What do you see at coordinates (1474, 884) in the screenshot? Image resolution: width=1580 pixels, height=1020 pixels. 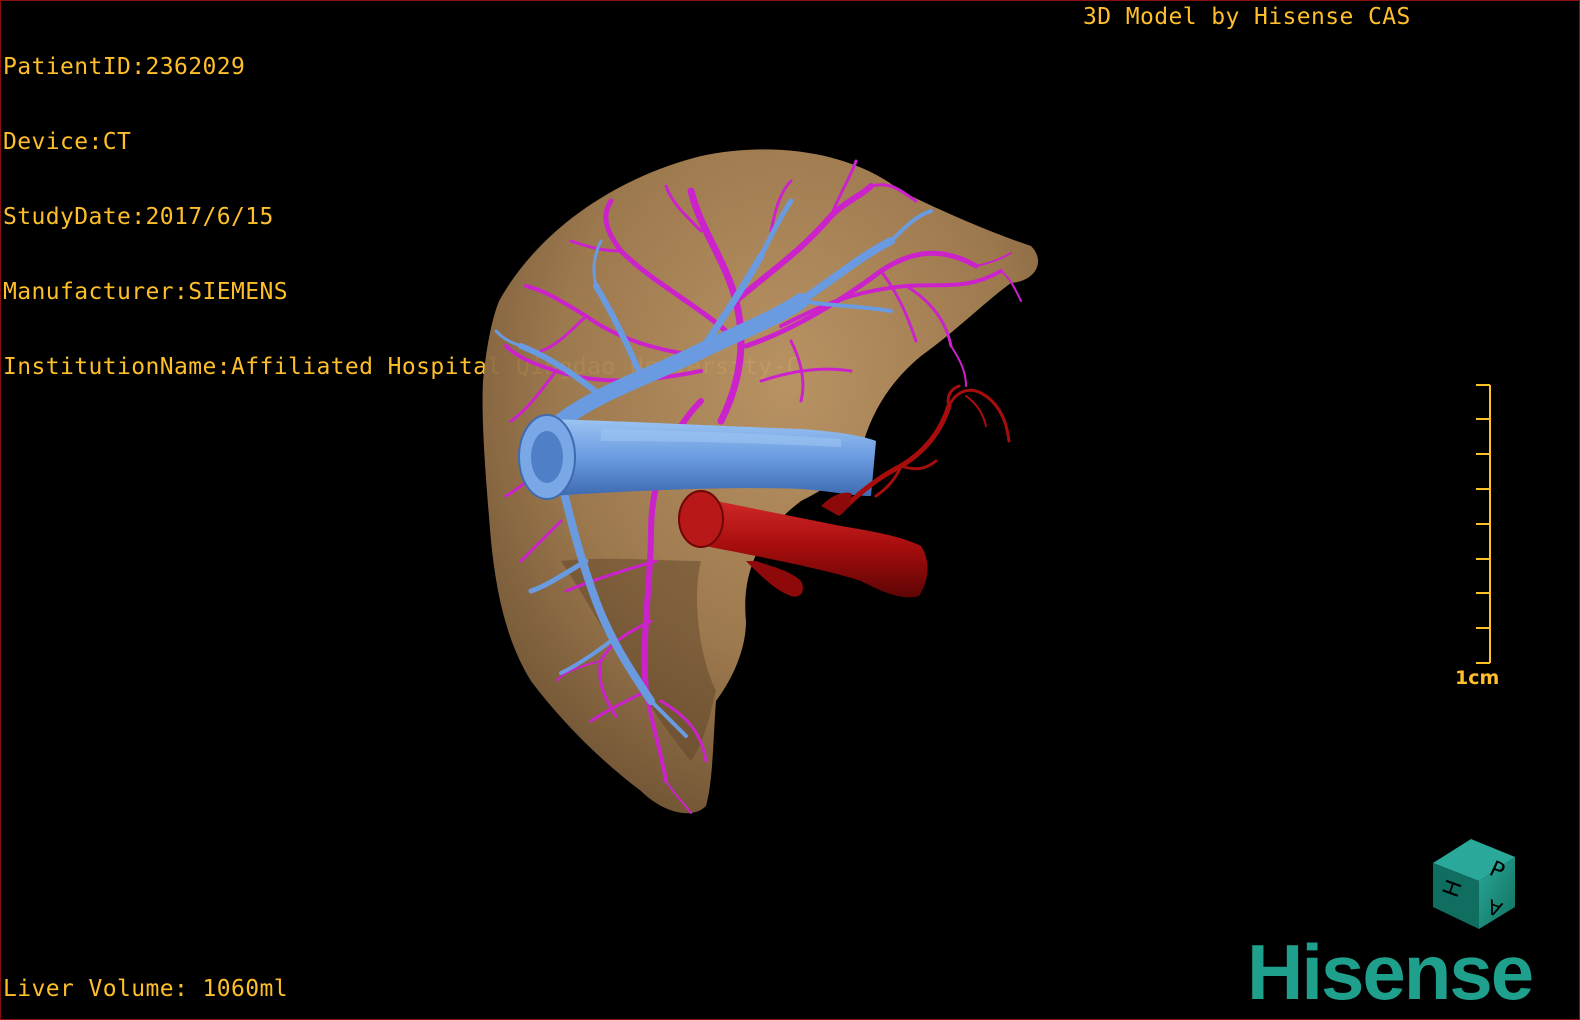 I see `orientation-cube: P H A` at bounding box center [1474, 884].